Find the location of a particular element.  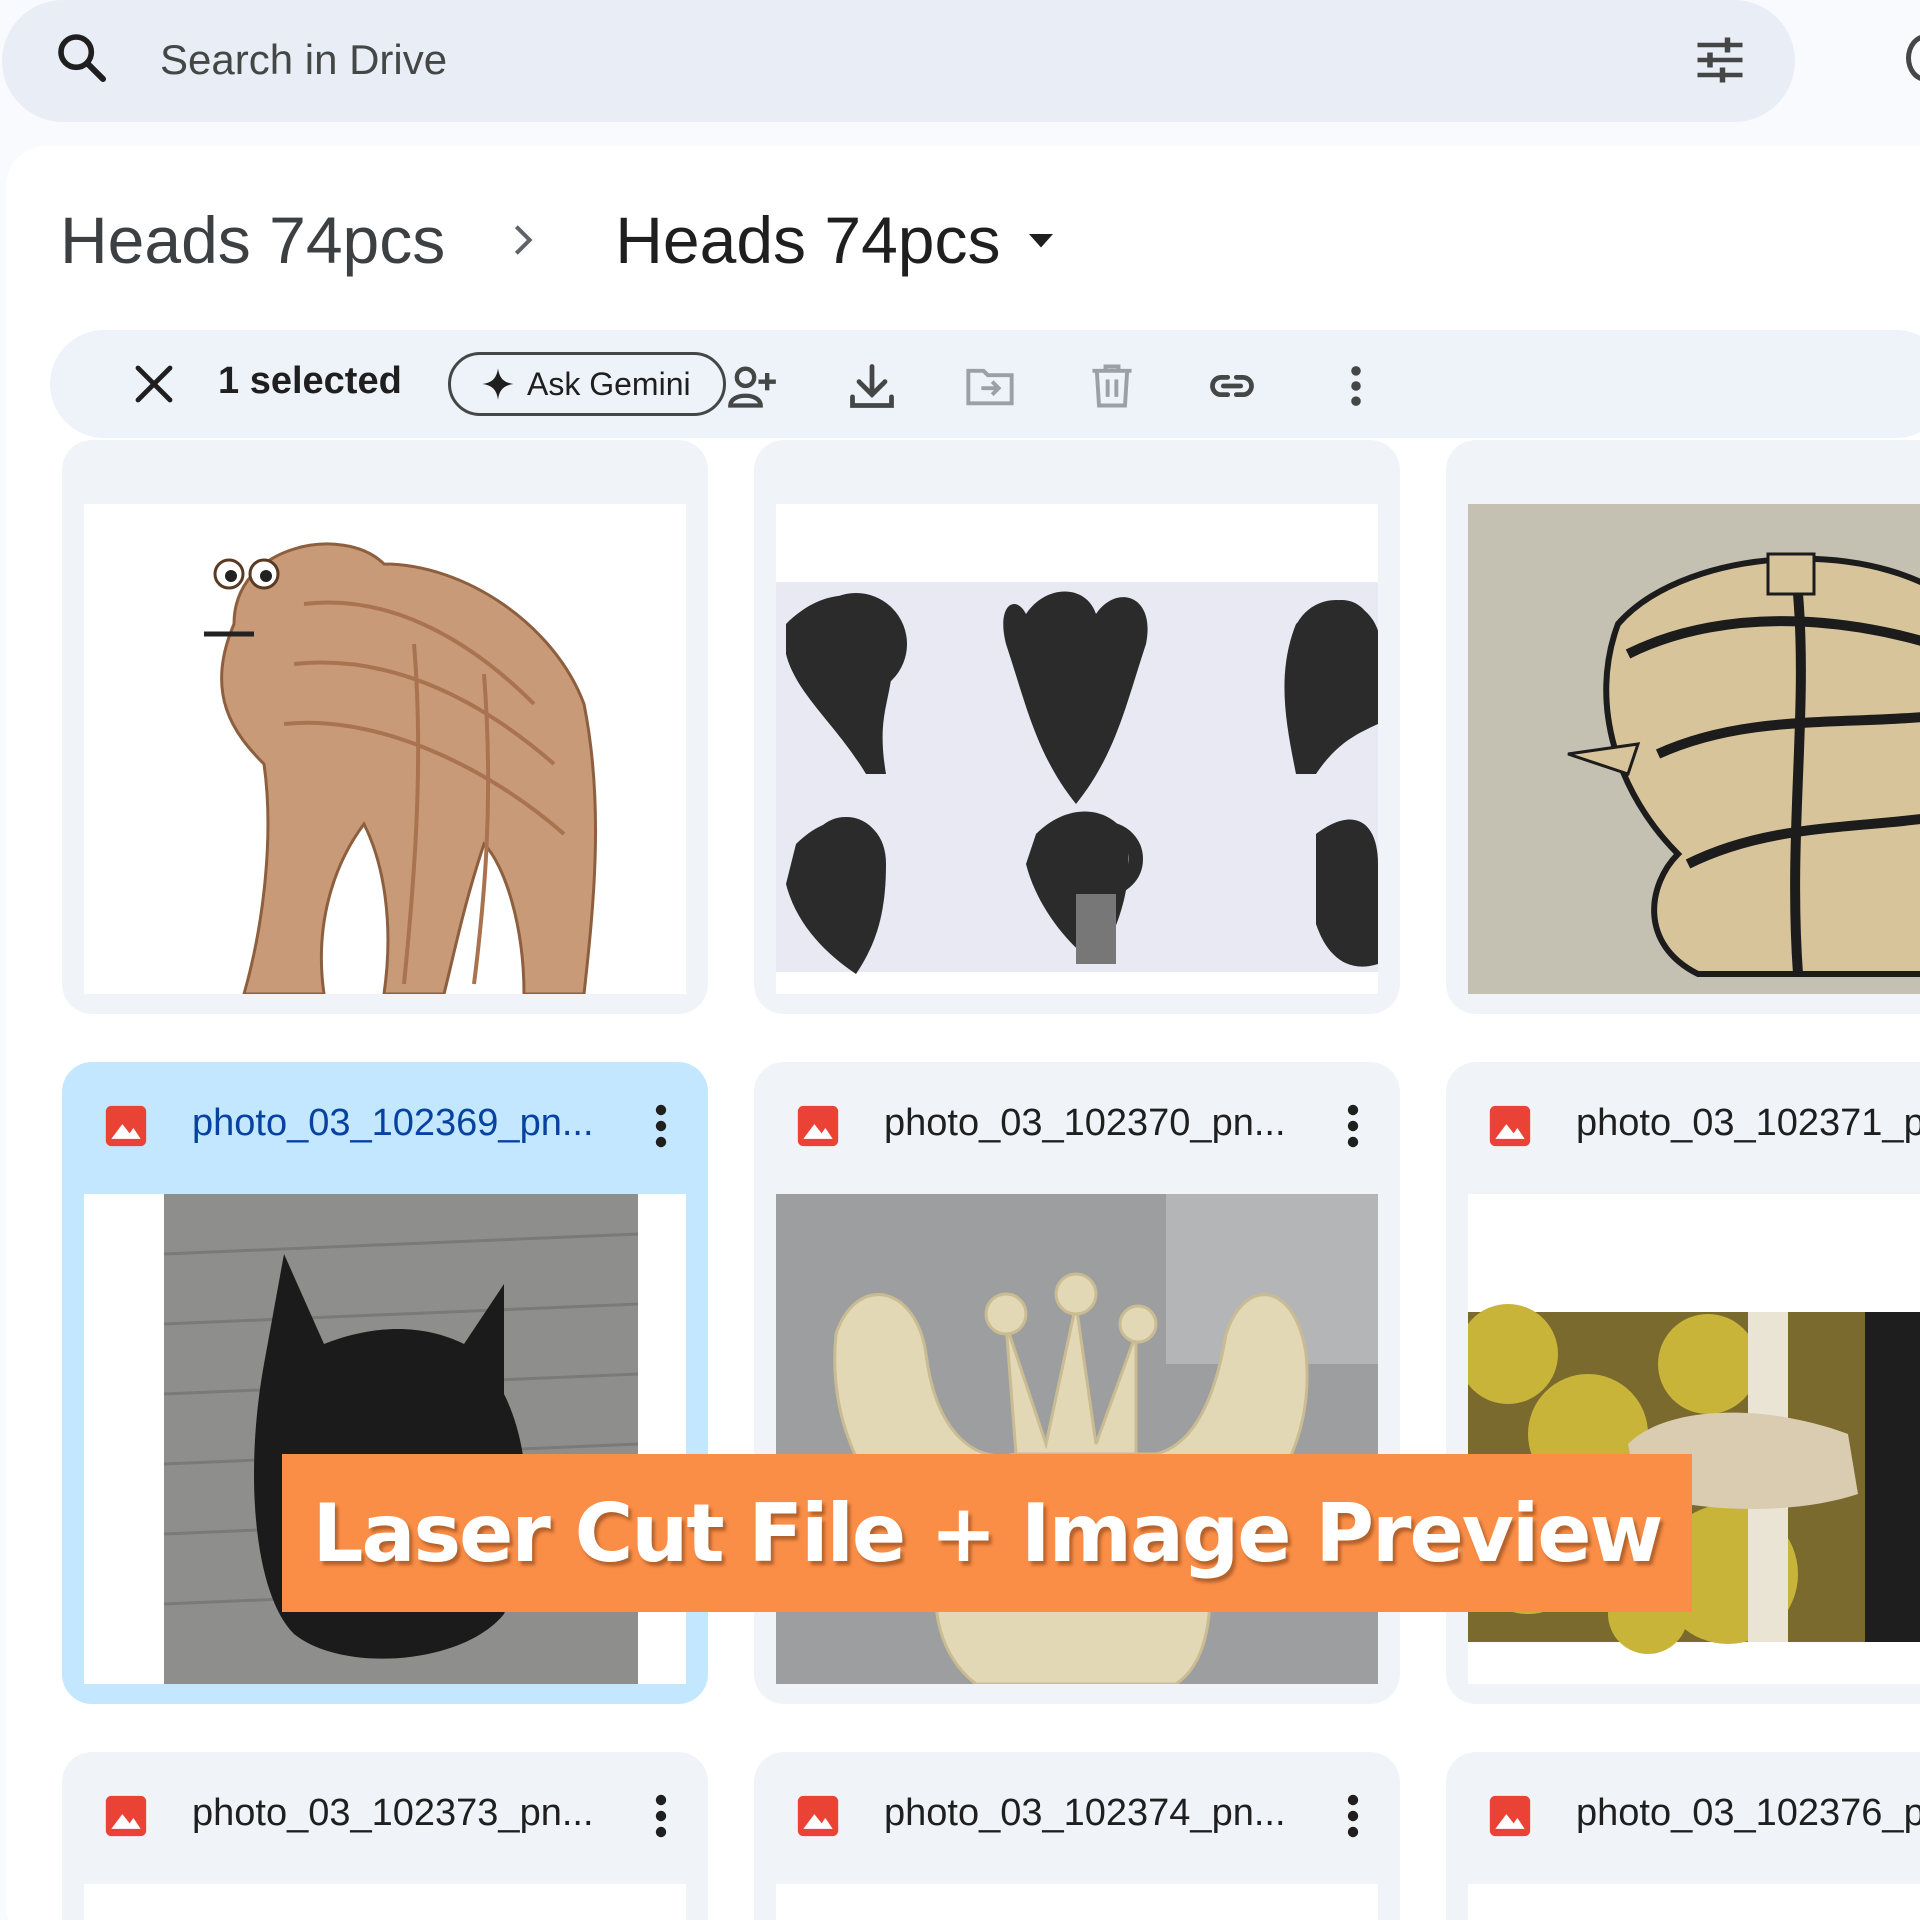

breadcrumb-parent: Heads 74pcs is located at coordinates (252, 240).